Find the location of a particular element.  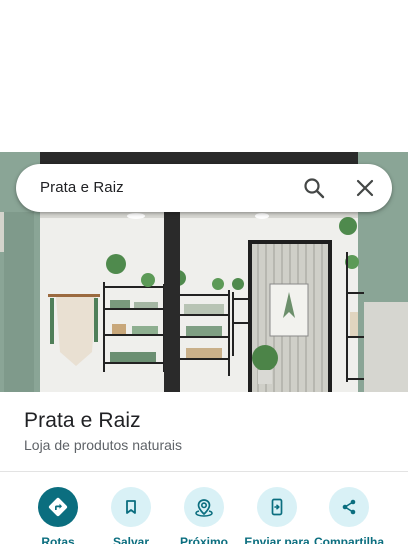

directions-icon is located at coordinates (58, 507).